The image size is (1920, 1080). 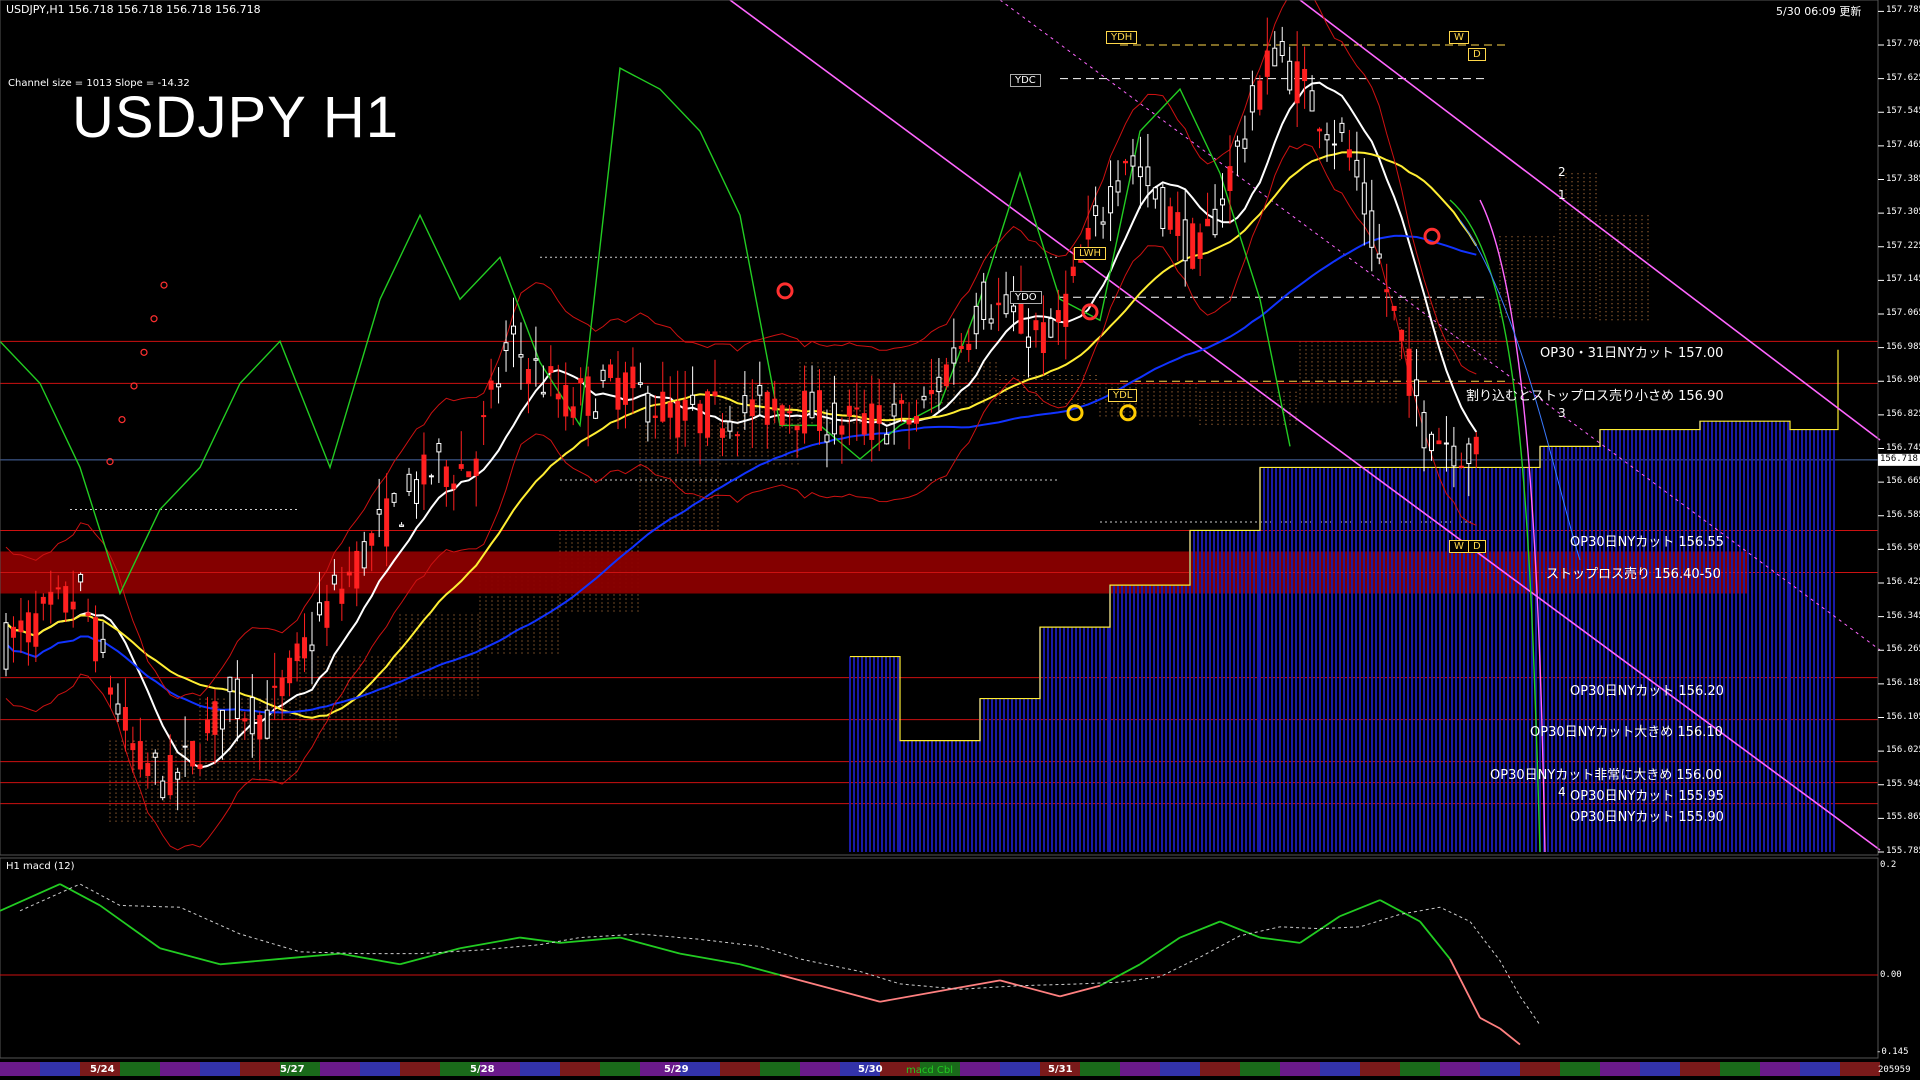 I want to click on axis-label: 156.985, so click(x=1903, y=346).